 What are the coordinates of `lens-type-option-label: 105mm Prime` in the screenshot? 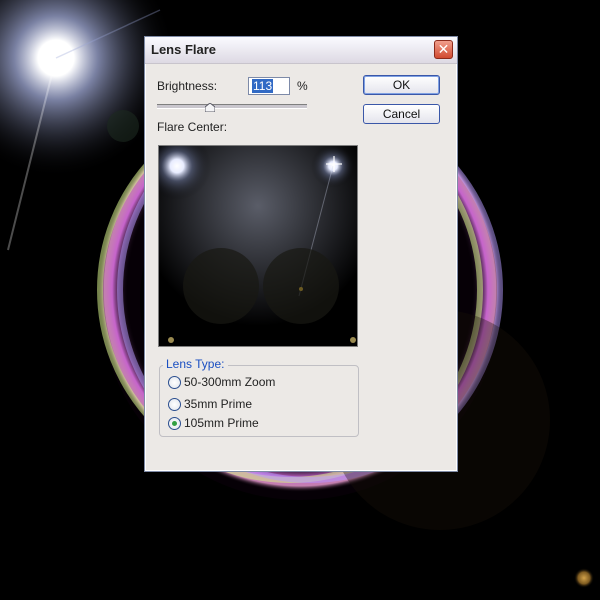 It's located at (221, 423).